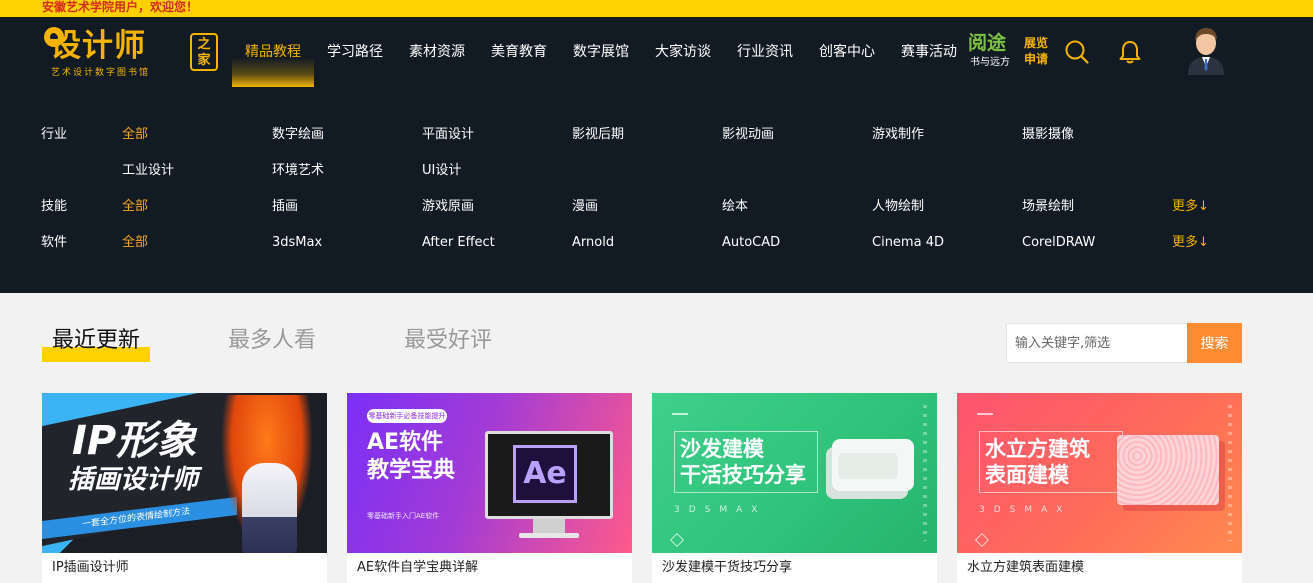 The width and height of the screenshot is (1313, 583). I want to click on industry-option: UI设计, so click(441, 171).